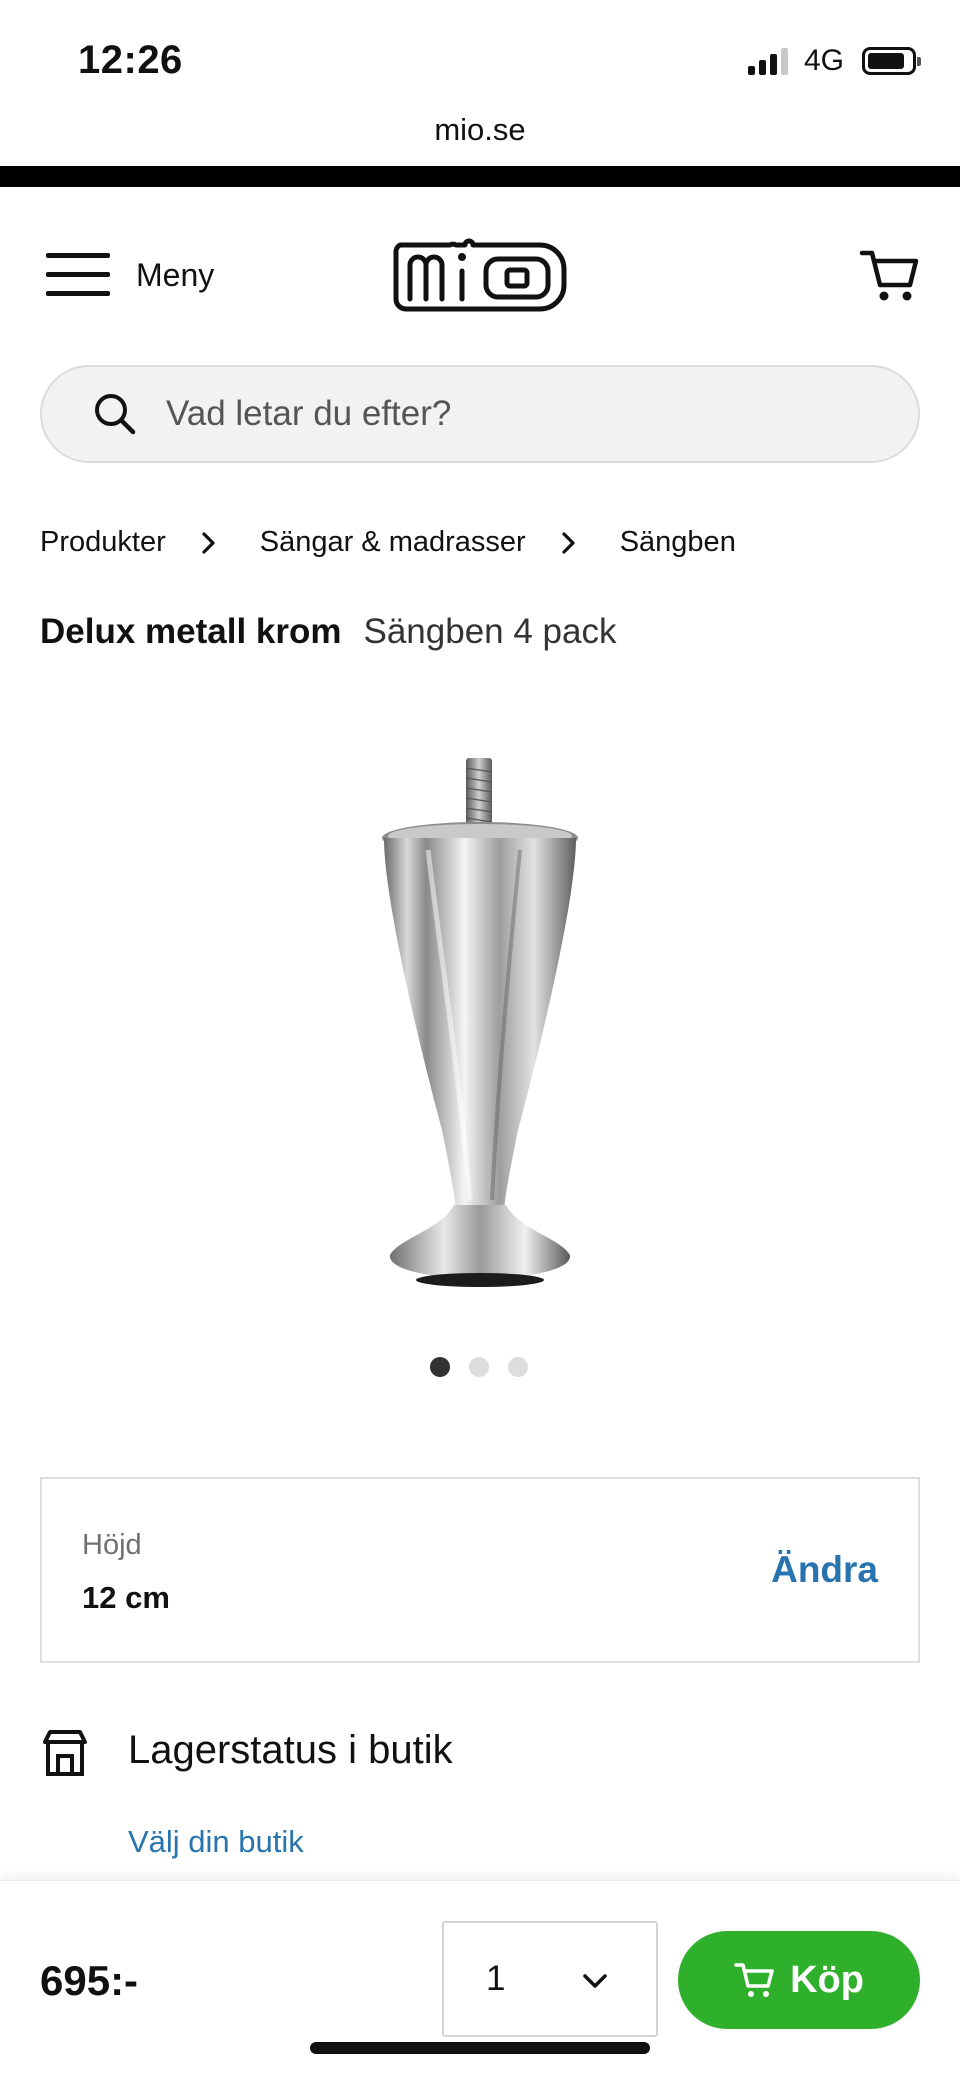 The image size is (960, 2078). What do you see at coordinates (115, 414) in the screenshot?
I see `search-icon` at bounding box center [115, 414].